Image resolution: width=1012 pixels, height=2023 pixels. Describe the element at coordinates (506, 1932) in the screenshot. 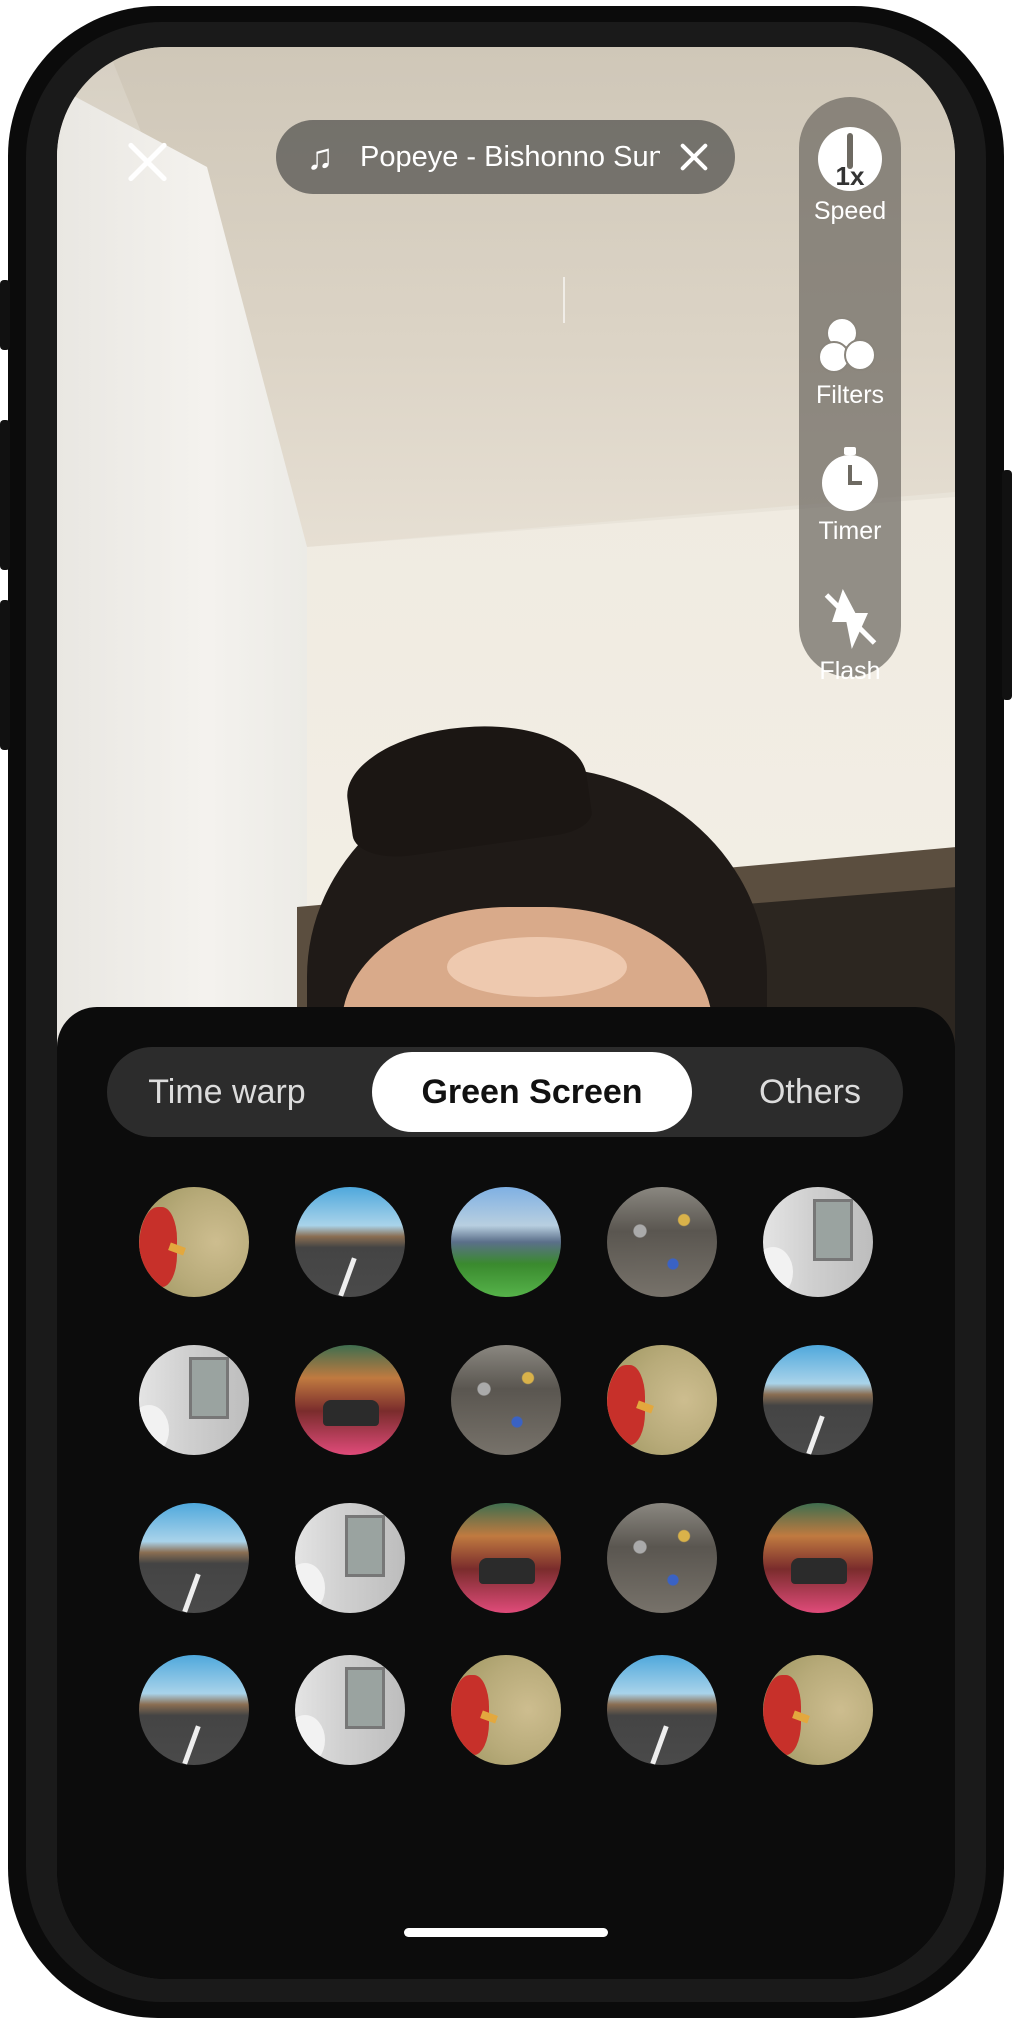

I see `home-indicator` at that location.